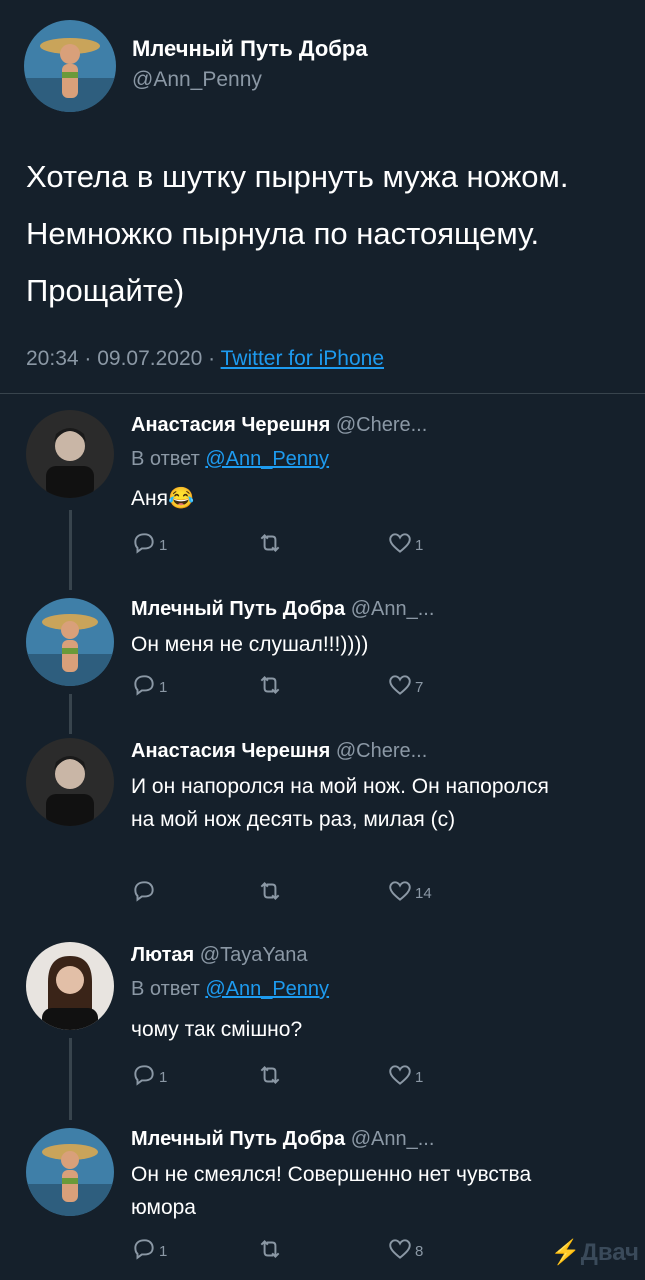 This screenshot has height=1280, width=645. What do you see at coordinates (419, 687) in the screenshot?
I see `like-count: 7` at bounding box center [419, 687].